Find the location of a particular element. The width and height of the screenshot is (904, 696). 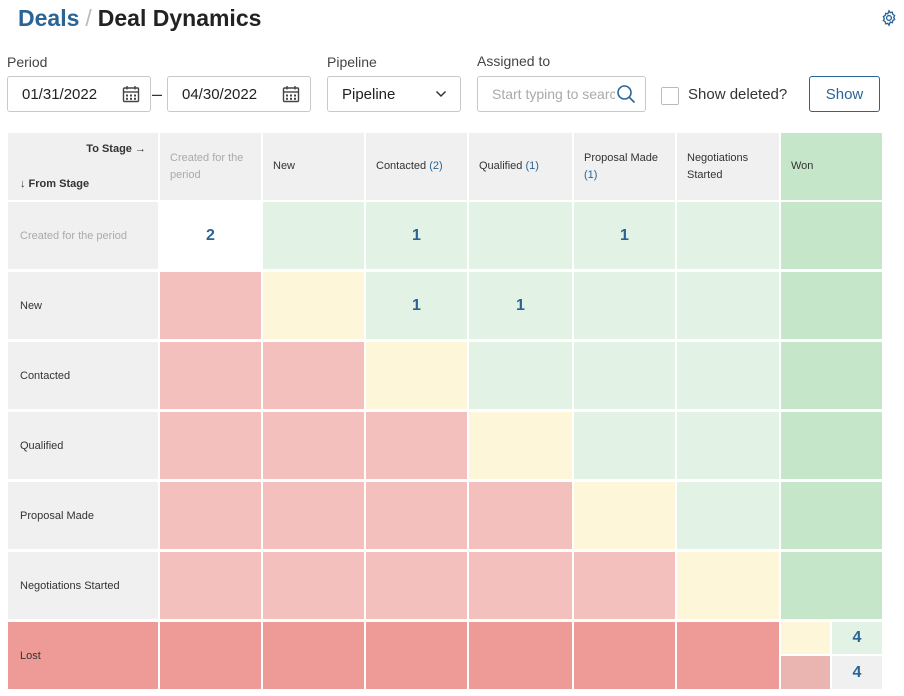

pipeline-select: Pipeline is located at coordinates (394, 94).